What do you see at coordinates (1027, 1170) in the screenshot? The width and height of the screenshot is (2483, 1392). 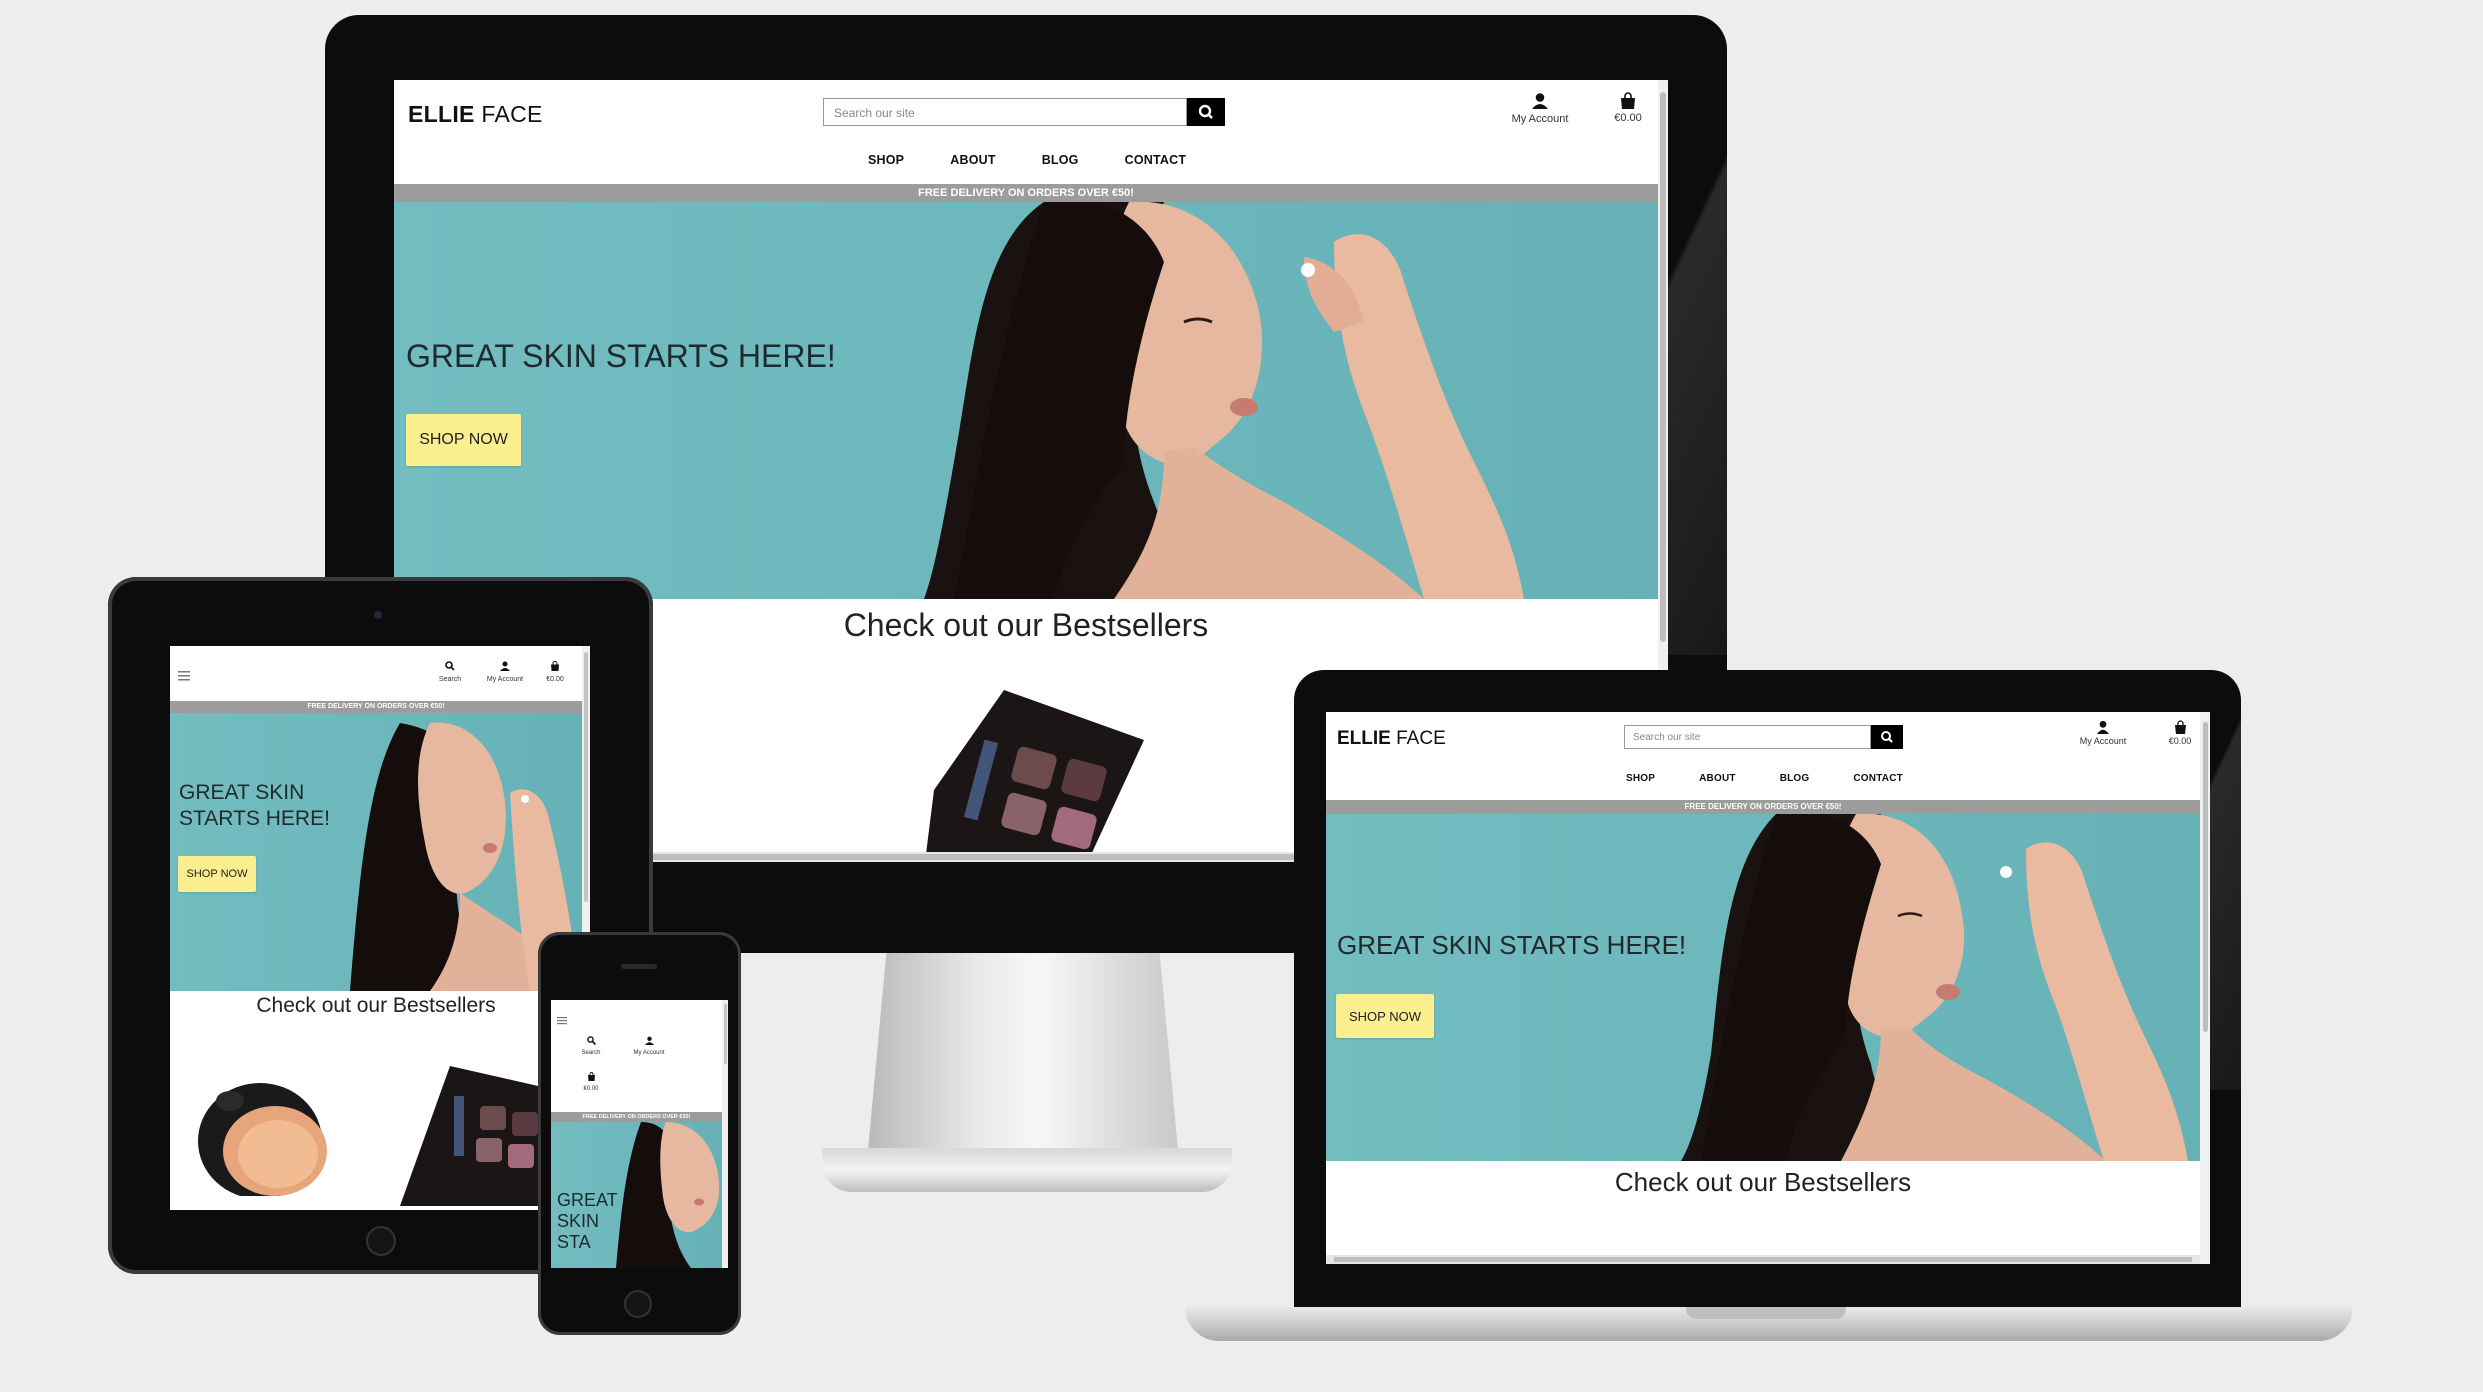 I see `monitor-stand-base` at bounding box center [1027, 1170].